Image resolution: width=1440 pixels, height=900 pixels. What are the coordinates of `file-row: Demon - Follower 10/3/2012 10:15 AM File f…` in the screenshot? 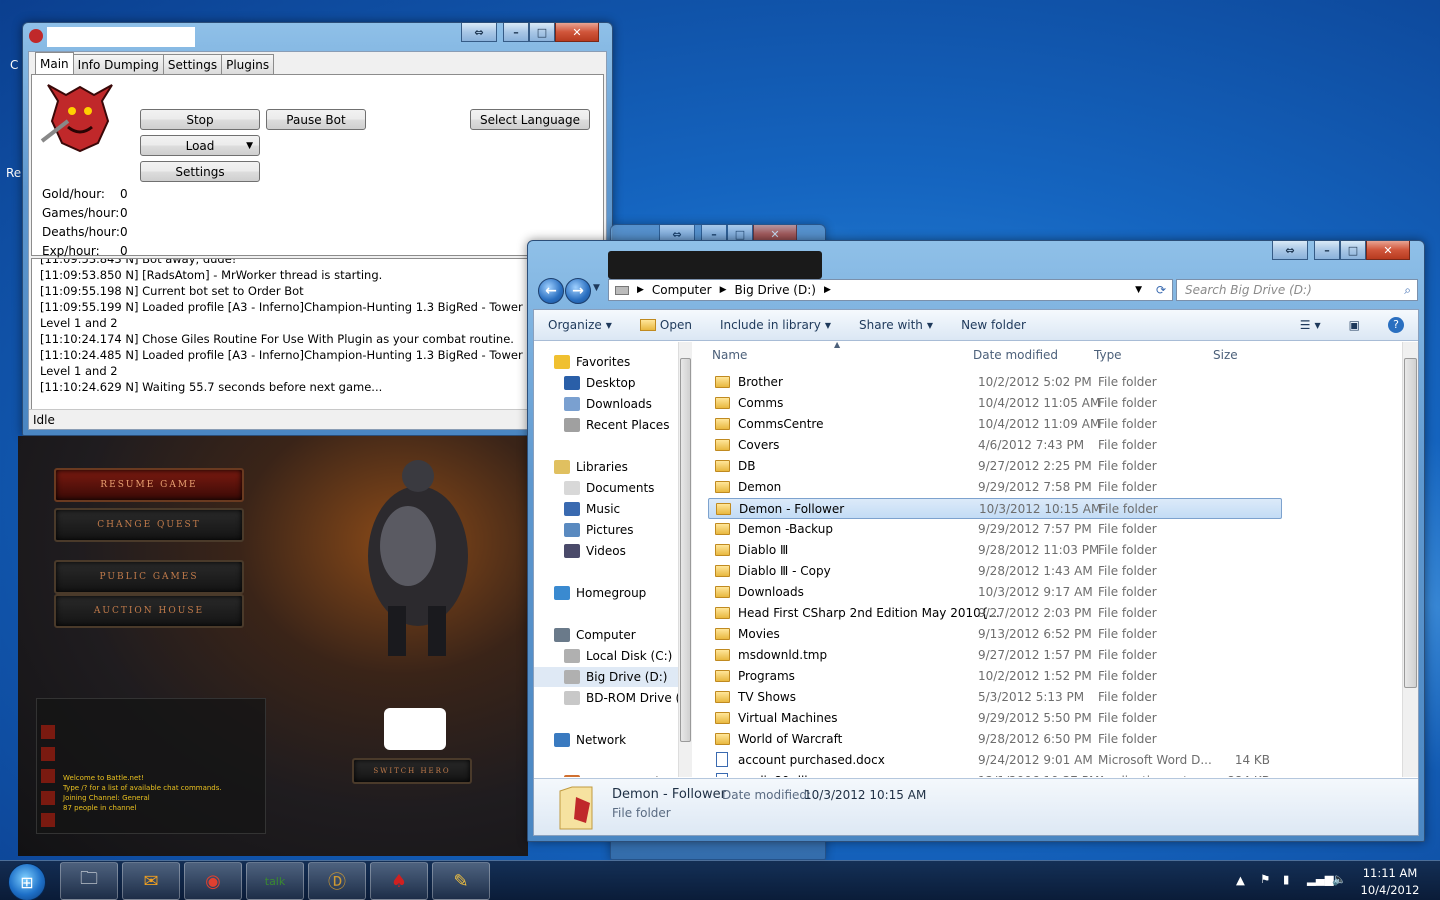 It's located at (995, 508).